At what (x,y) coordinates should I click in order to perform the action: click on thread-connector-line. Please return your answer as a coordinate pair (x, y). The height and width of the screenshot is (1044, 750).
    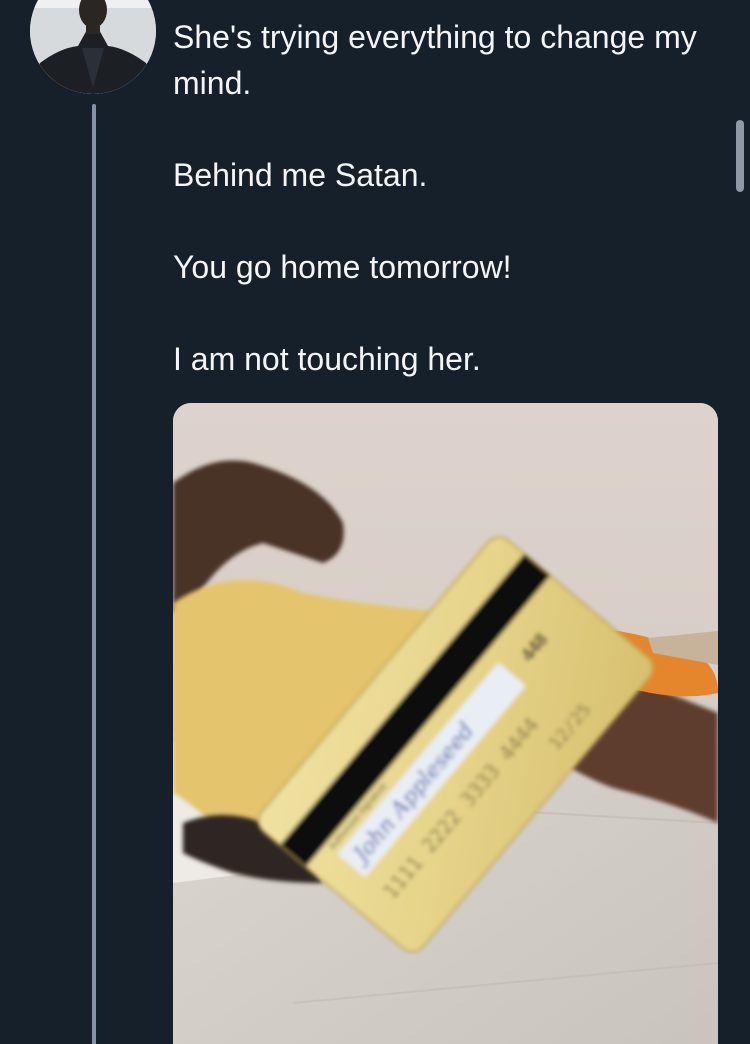
    Looking at the image, I should click on (94, 574).